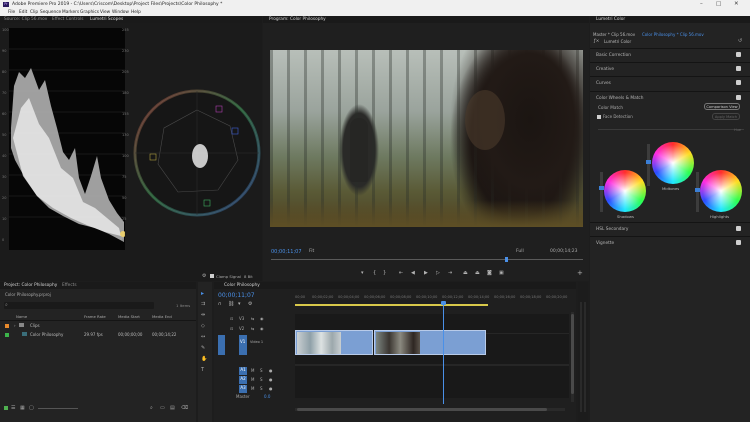 This screenshot has height=422, width=750. What do you see at coordinates (465, 273) in the screenshot?
I see `lift-icon: ⏏` at bounding box center [465, 273].